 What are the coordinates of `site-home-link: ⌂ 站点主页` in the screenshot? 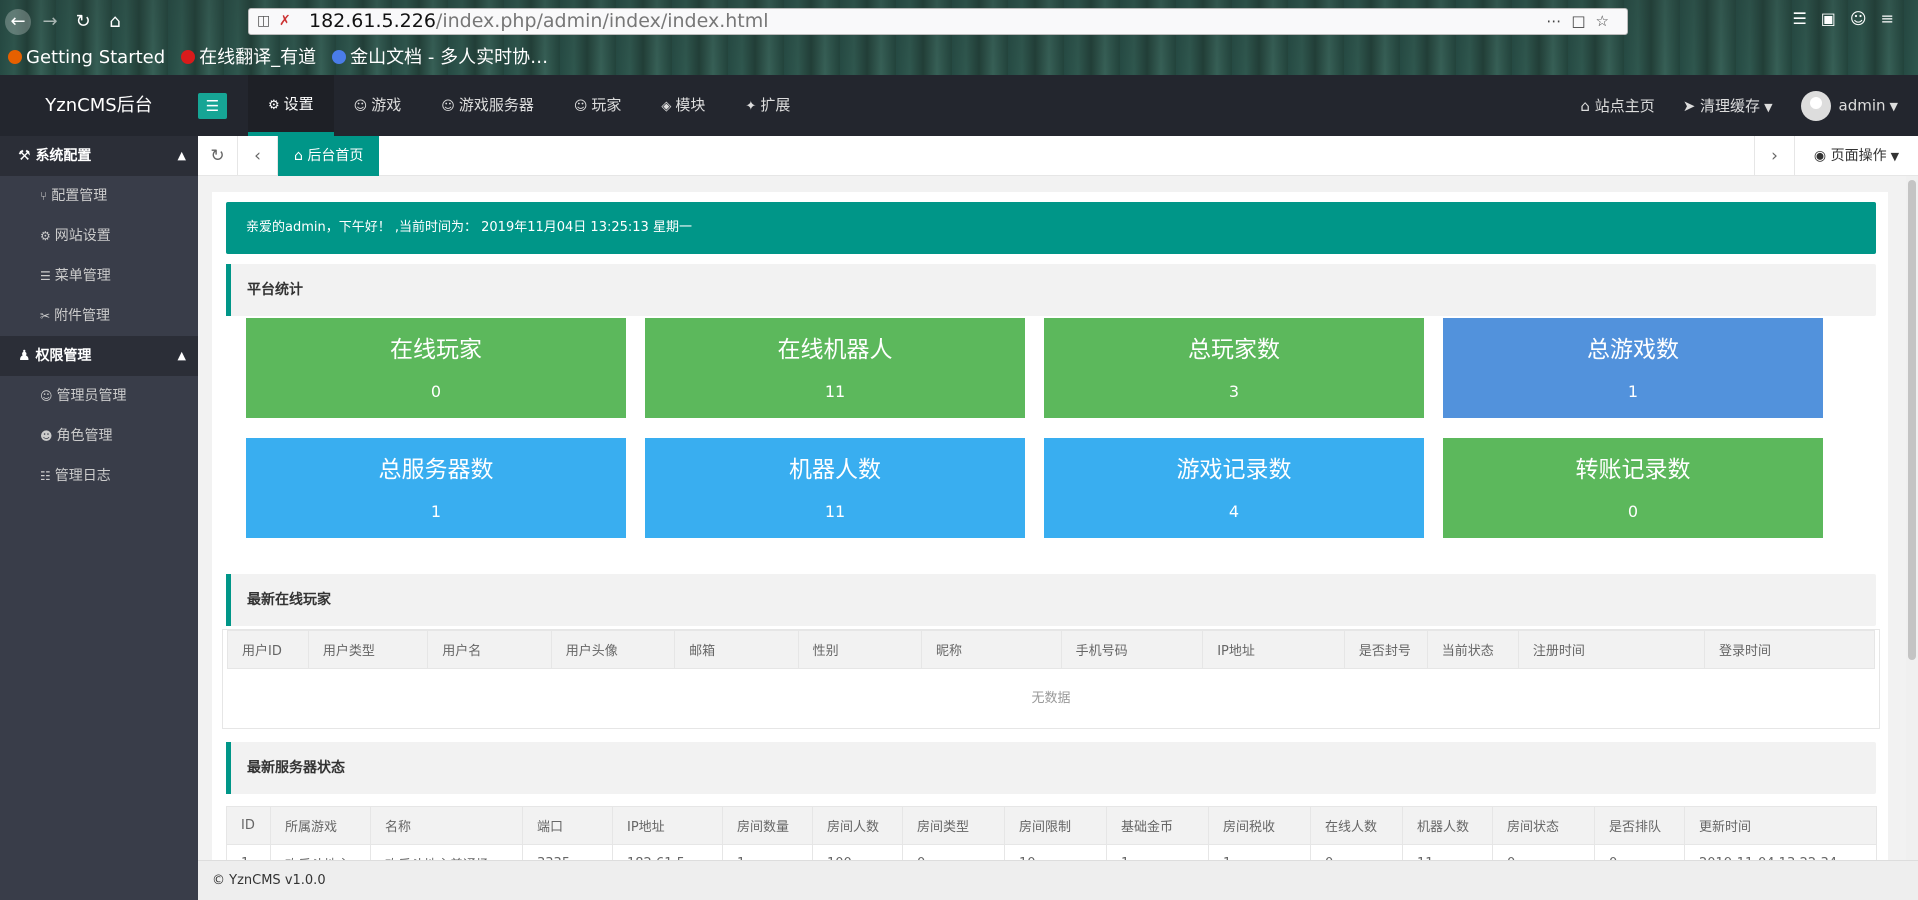 It's located at (1617, 105).